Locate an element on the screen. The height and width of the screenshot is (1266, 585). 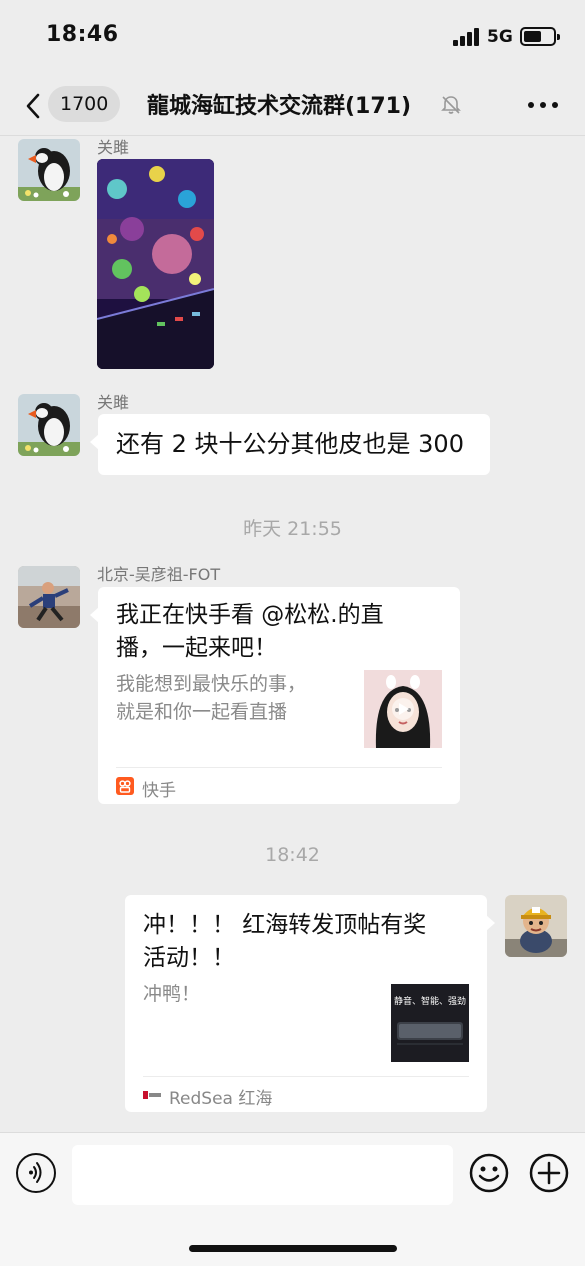
kuaishou-logo-icon is located at coordinates (125, 786).